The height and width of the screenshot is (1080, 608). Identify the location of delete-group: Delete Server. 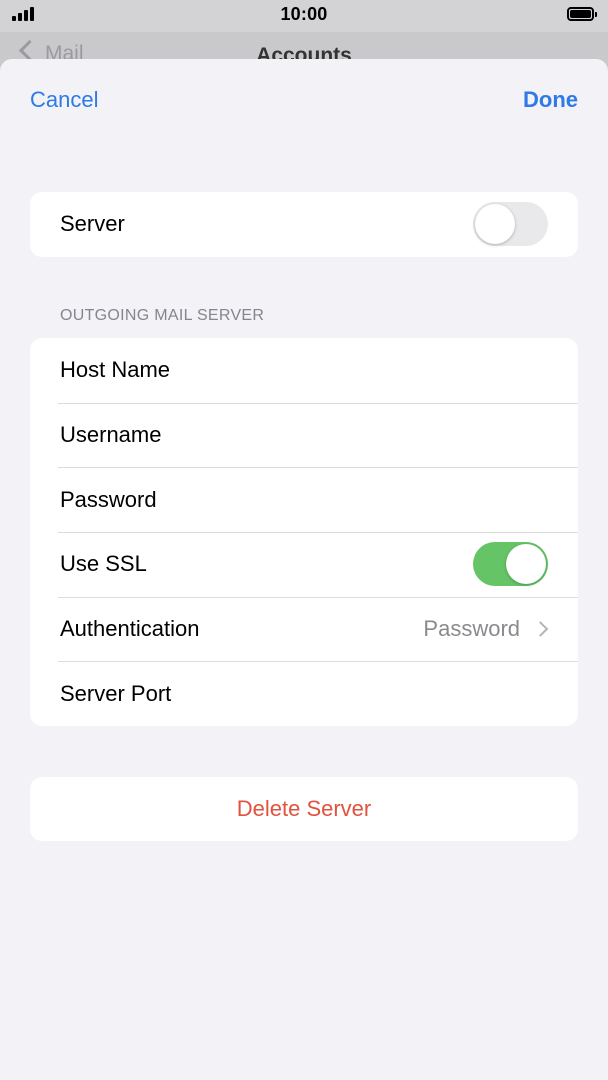
(304, 809).